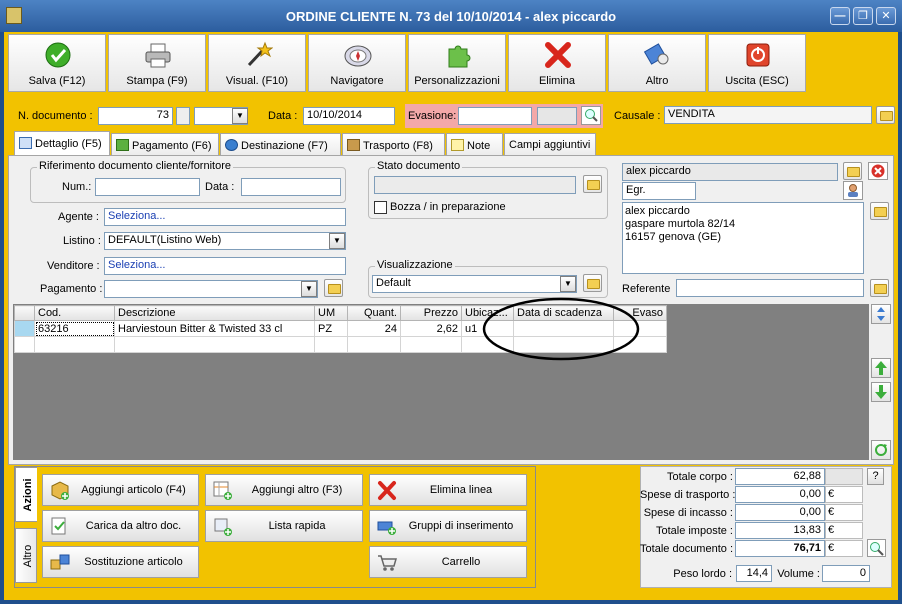  What do you see at coordinates (881, 450) in the screenshot?
I see `refresh-icon` at bounding box center [881, 450].